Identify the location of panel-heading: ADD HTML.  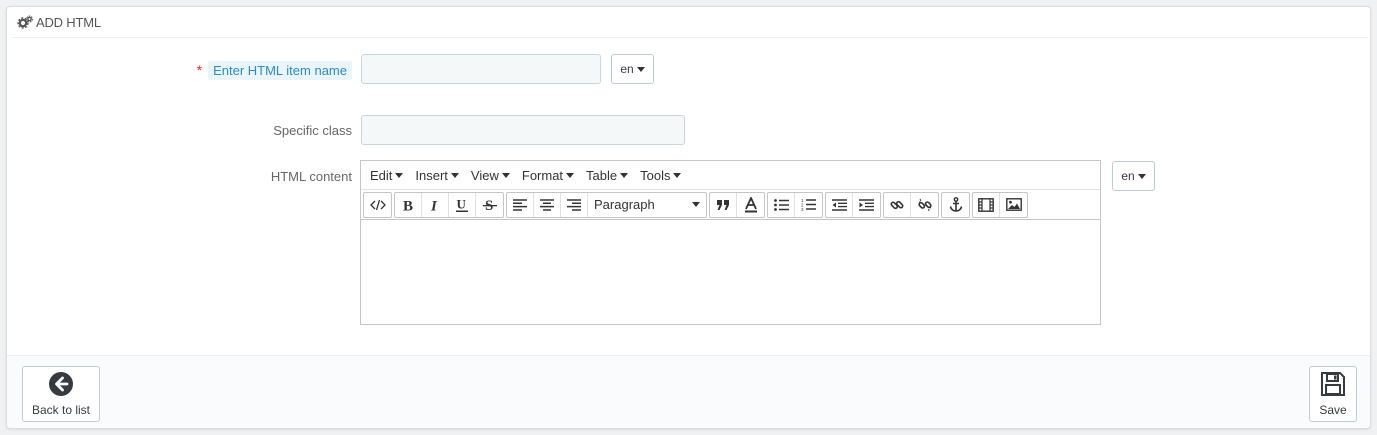
(689, 22).